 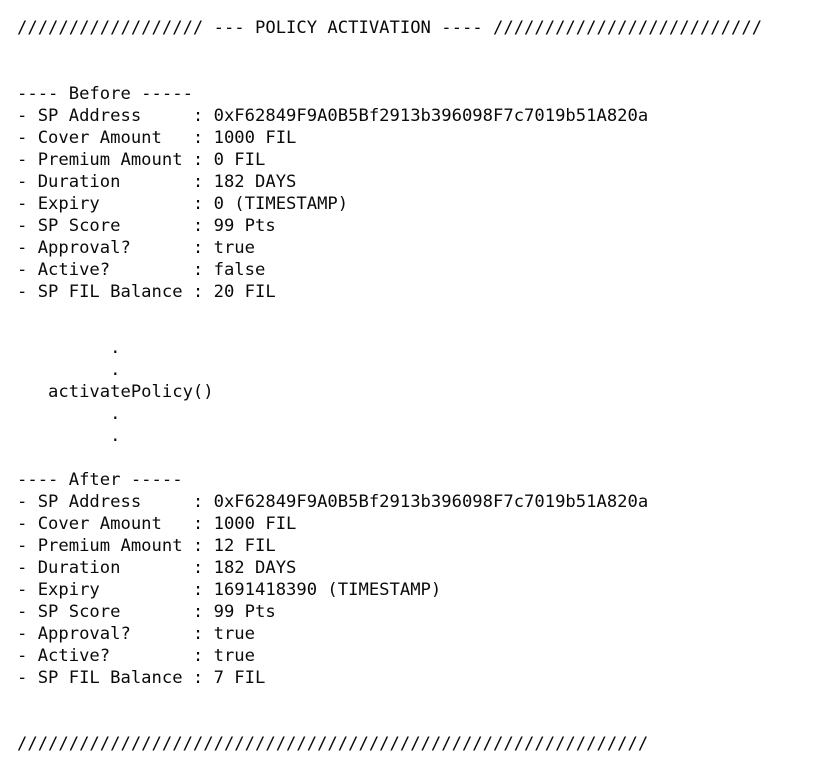 I want to click on before-flow-spacer, so click(x=422, y=320).